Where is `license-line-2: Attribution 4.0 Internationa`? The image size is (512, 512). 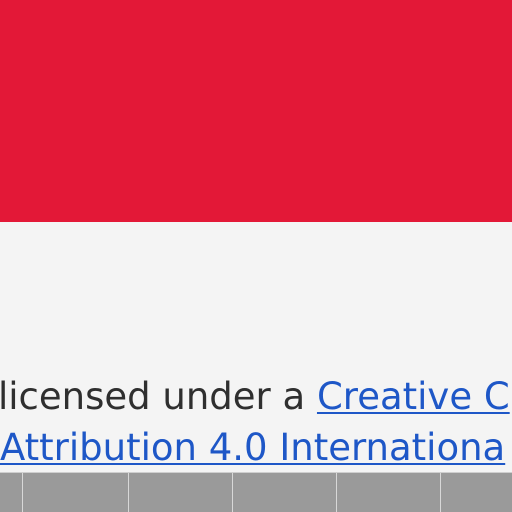 license-line-2: Attribution 4.0 Internationa is located at coordinates (252, 447).